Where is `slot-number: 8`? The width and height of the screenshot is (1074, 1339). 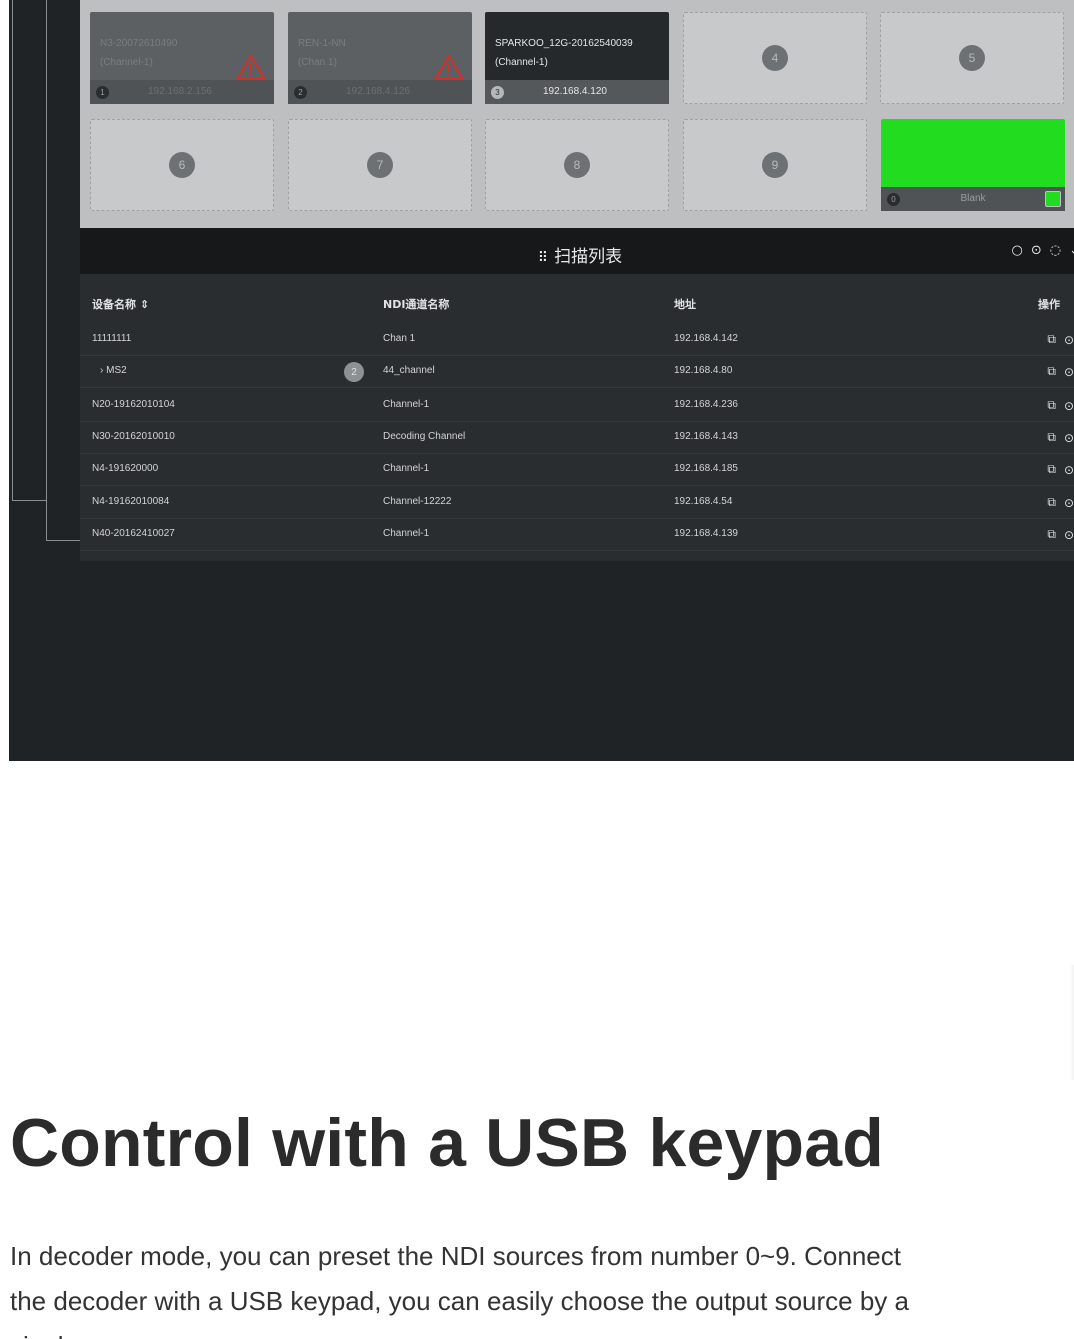 slot-number: 8 is located at coordinates (577, 165).